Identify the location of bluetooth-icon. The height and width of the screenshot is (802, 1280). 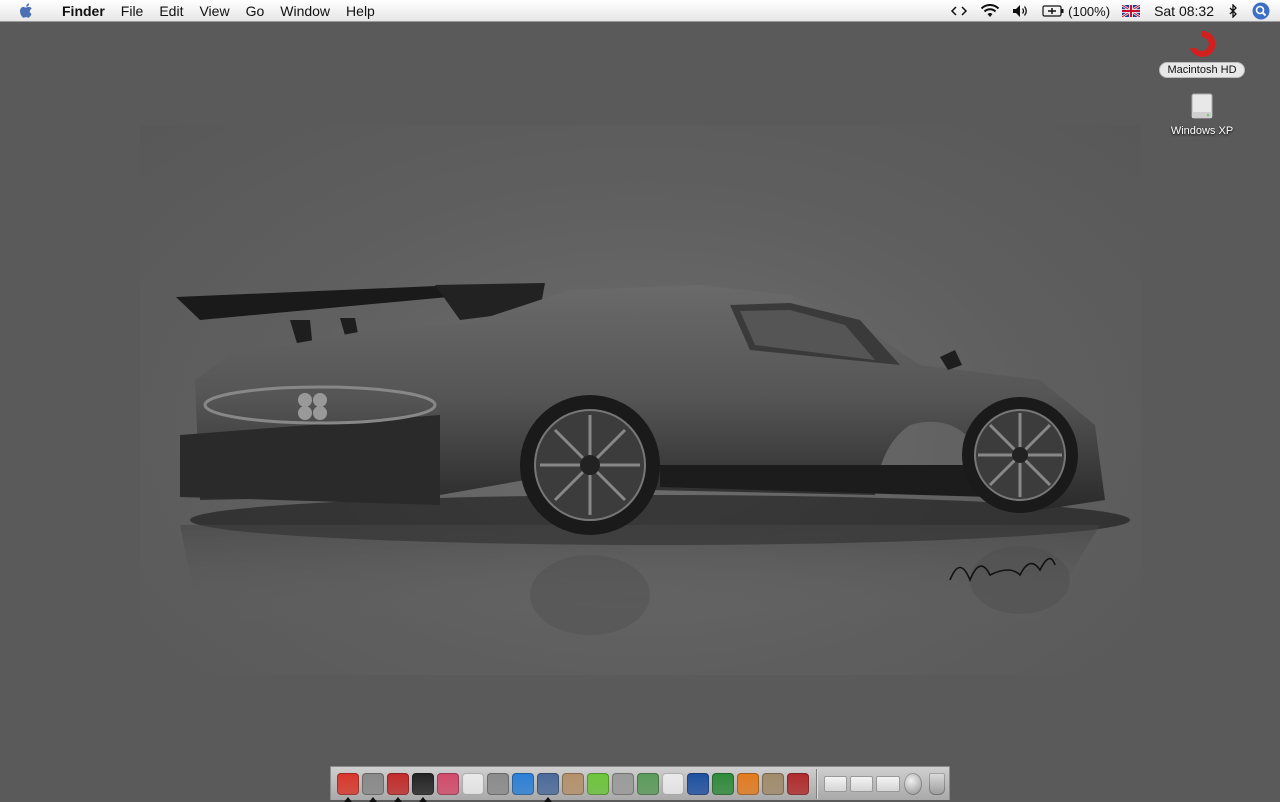
(1233, 11).